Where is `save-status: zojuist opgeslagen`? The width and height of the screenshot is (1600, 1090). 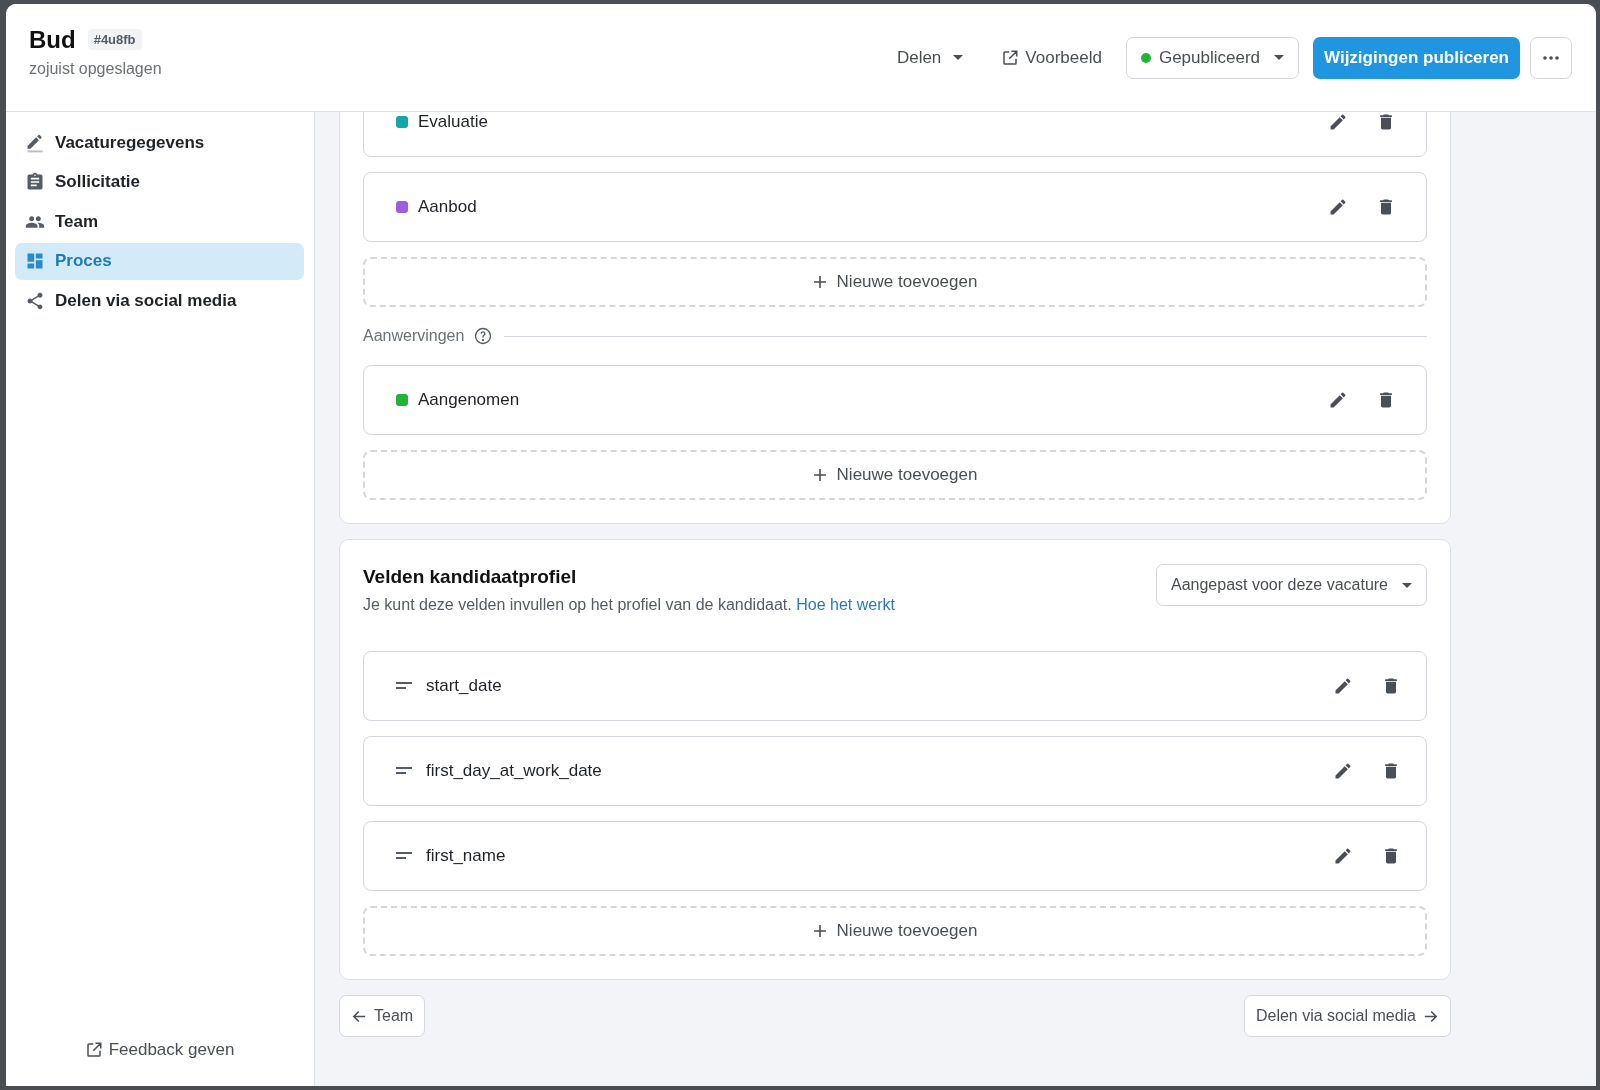 save-status: zojuist opgeslagen is located at coordinates (95, 68).